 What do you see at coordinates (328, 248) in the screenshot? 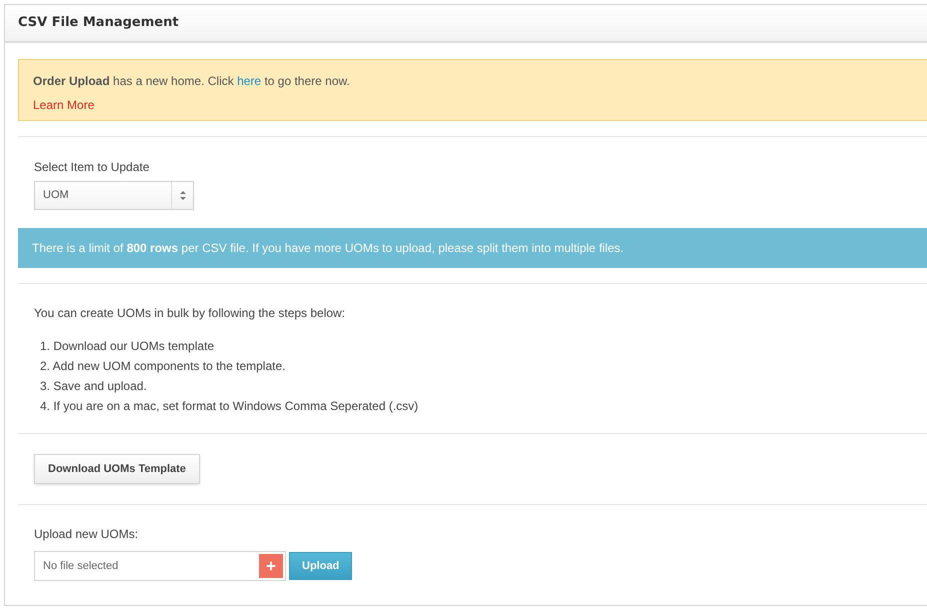
I see `limit-text: There is a limit of 800 rows per CSV file. If you have more UOMs to upload, please split them into multiple files.` at bounding box center [328, 248].